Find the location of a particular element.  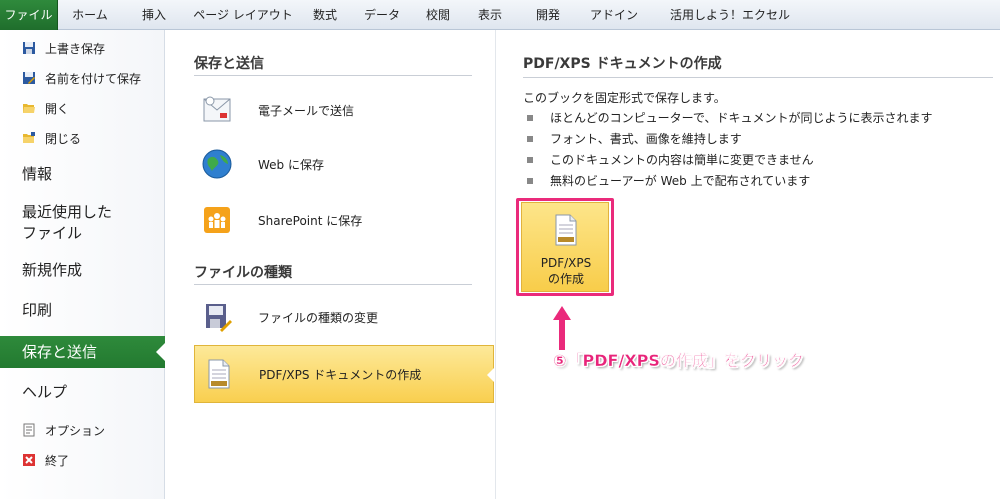

nav-save-label: 上書き保存 is located at coordinates (75, 48).